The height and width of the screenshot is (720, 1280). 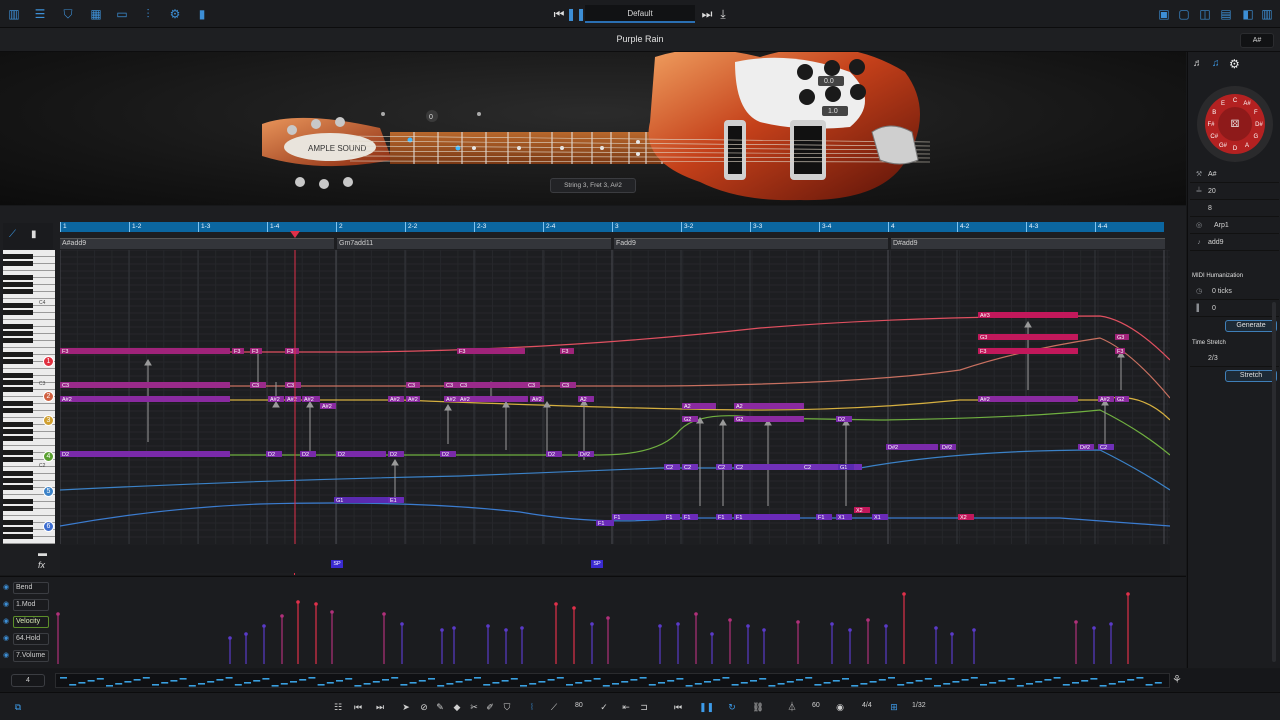 What do you see at coordinates (31, 656) in the screenshot?
I see `controller-button: 7.Volume` at bounding box center [31, 656].